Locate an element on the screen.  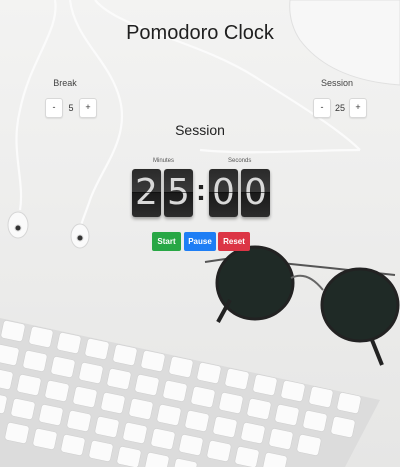
seconds-label: Seconds is located at coordinates (240, 161).